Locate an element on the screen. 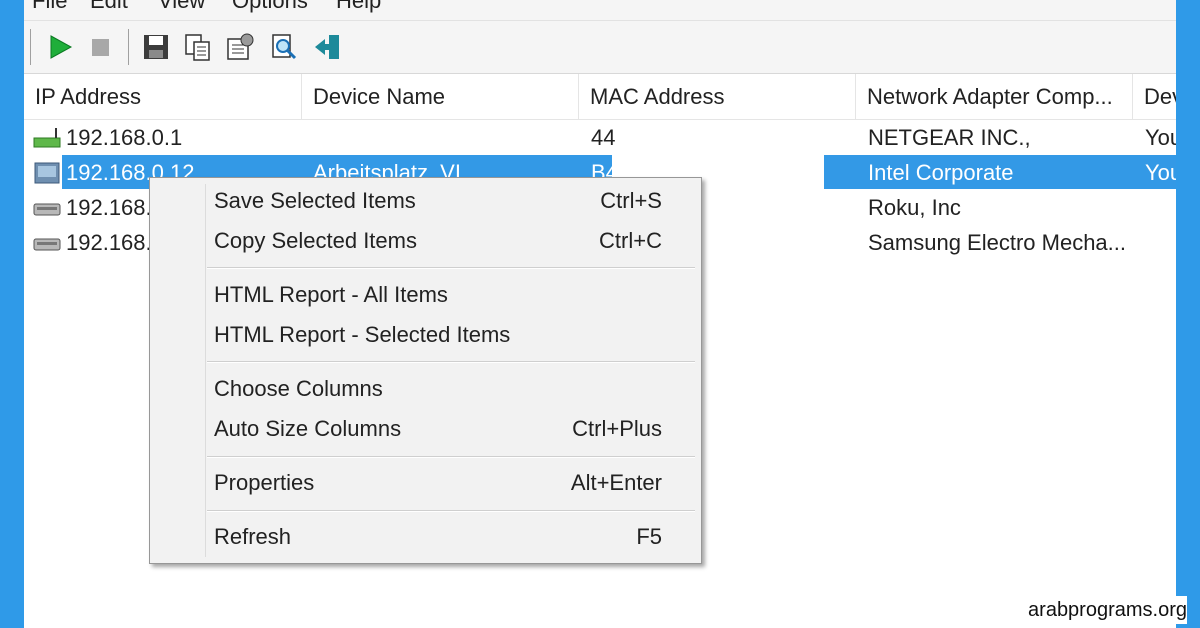  menu-item-shortcut: F5 is located at coordinates (649, 536).